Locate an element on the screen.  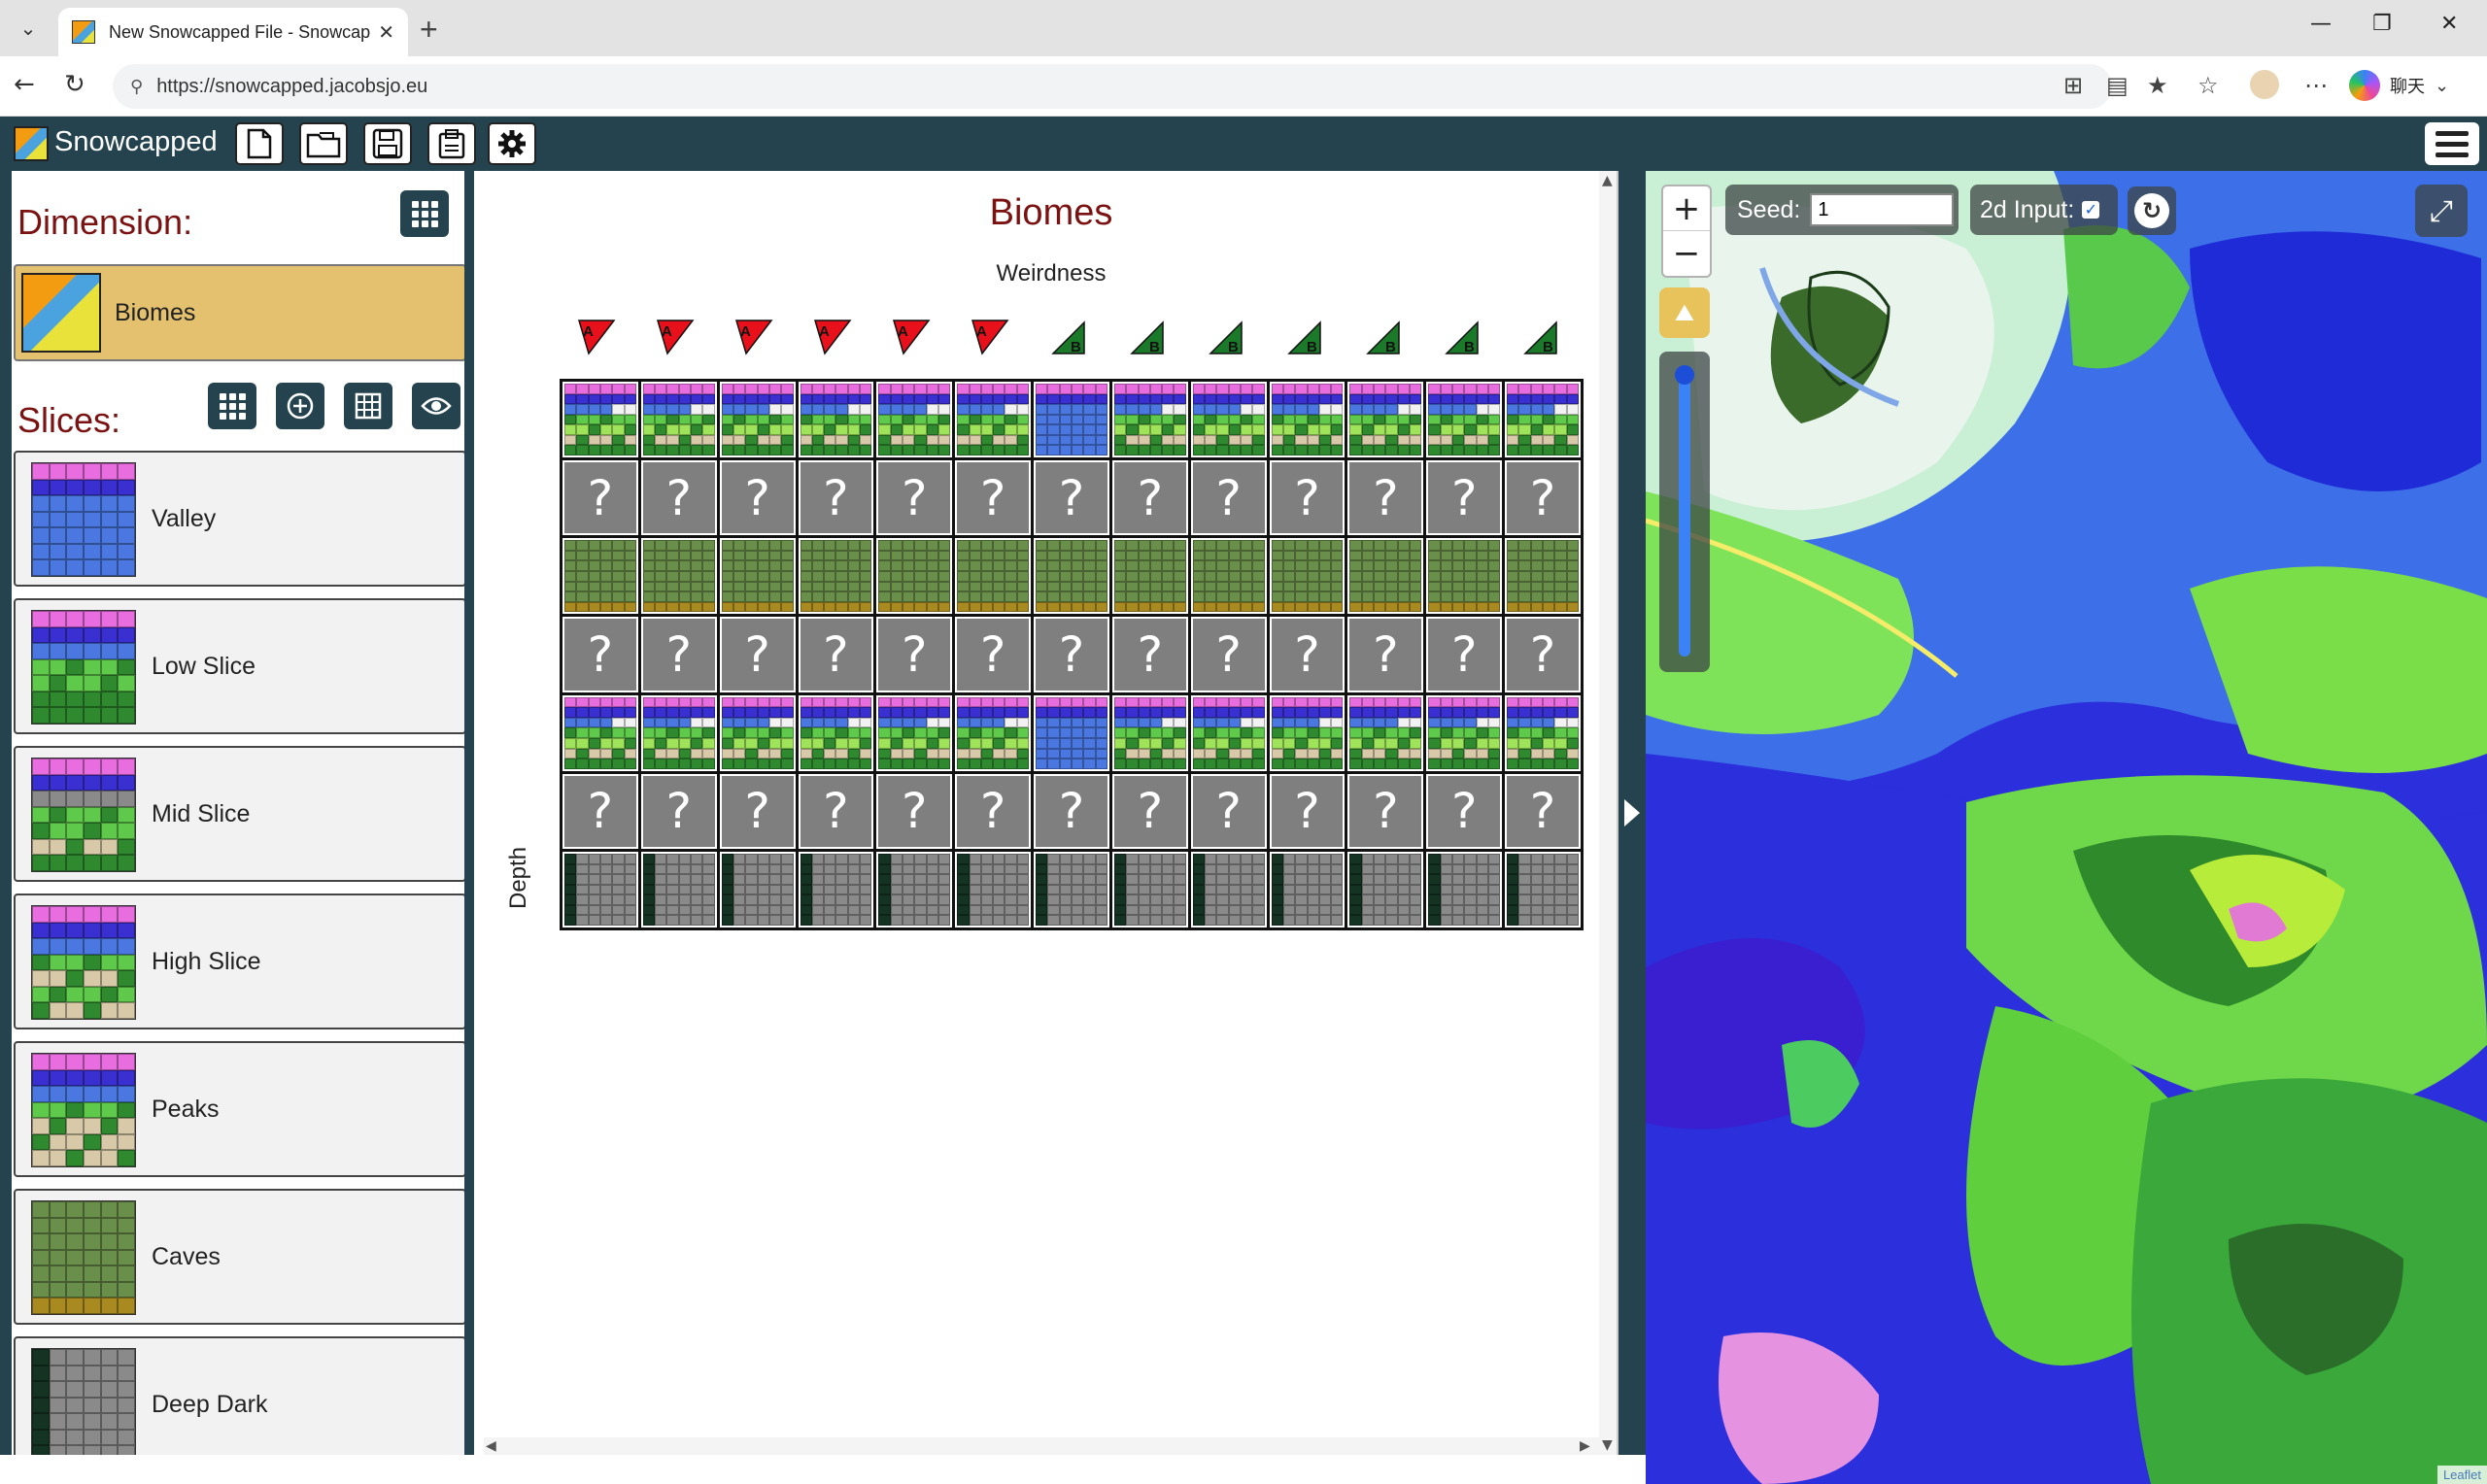
profile-avatar is located at coordinates (2264, 84).